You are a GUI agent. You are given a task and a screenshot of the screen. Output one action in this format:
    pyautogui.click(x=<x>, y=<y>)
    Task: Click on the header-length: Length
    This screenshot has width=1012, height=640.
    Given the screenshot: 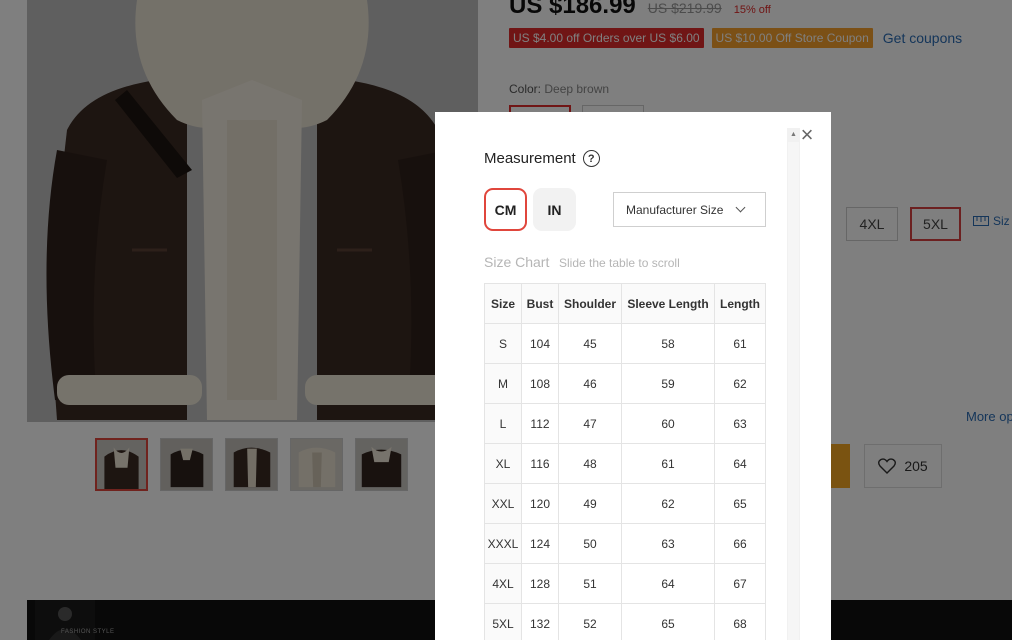 What is the action you would take?
    pyautogui.click(x=740, y=303)
    